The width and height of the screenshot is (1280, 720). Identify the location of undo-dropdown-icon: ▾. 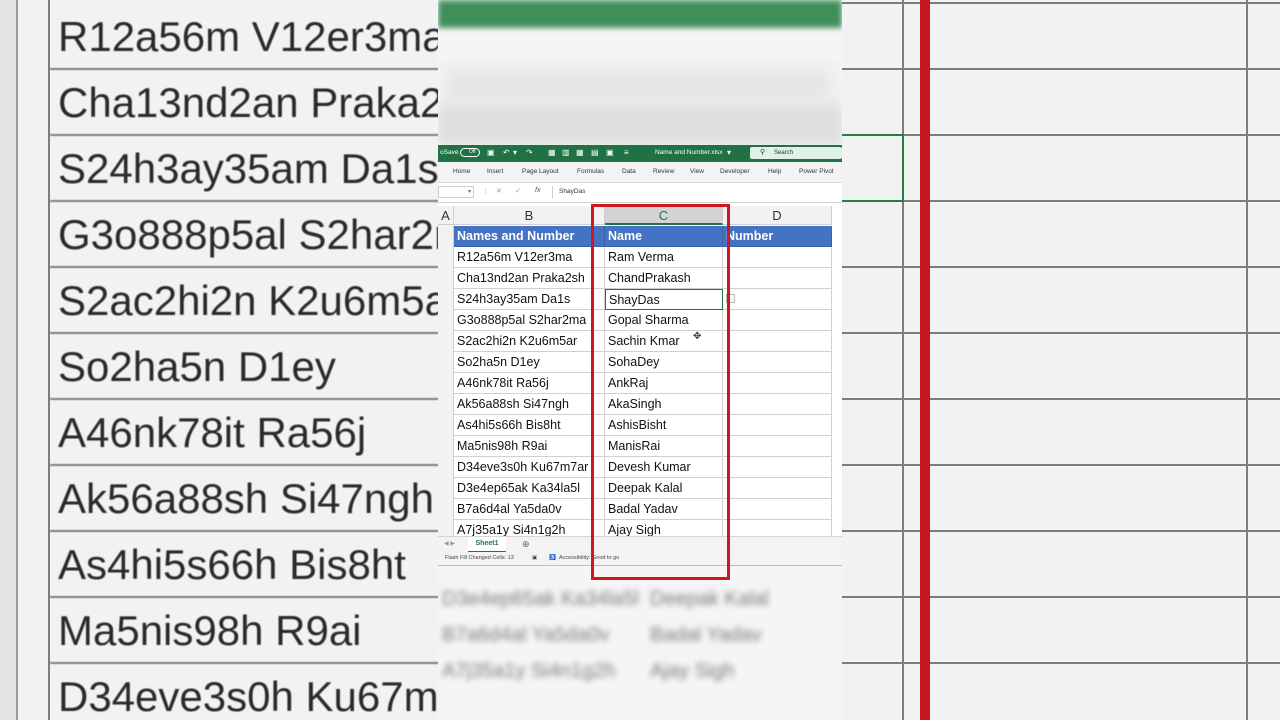
(515, 153).